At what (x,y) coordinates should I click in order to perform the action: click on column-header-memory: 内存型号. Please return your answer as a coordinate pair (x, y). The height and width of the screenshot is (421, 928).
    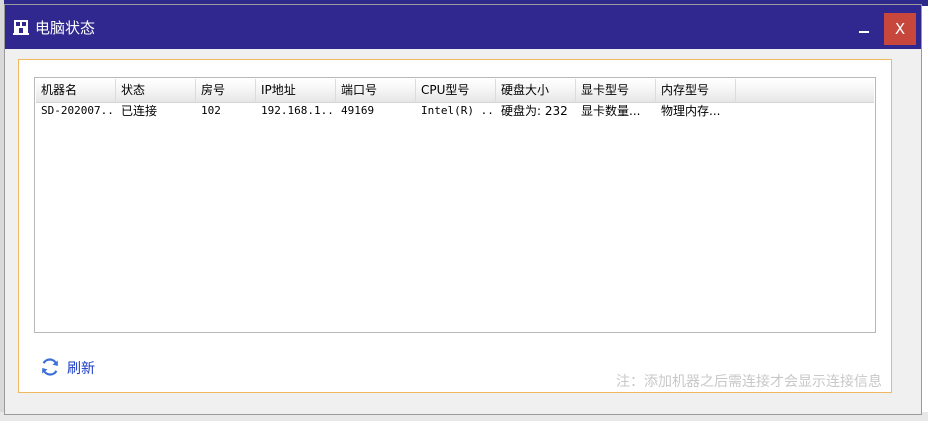
    Looking at the image, I should click on (696, 90).